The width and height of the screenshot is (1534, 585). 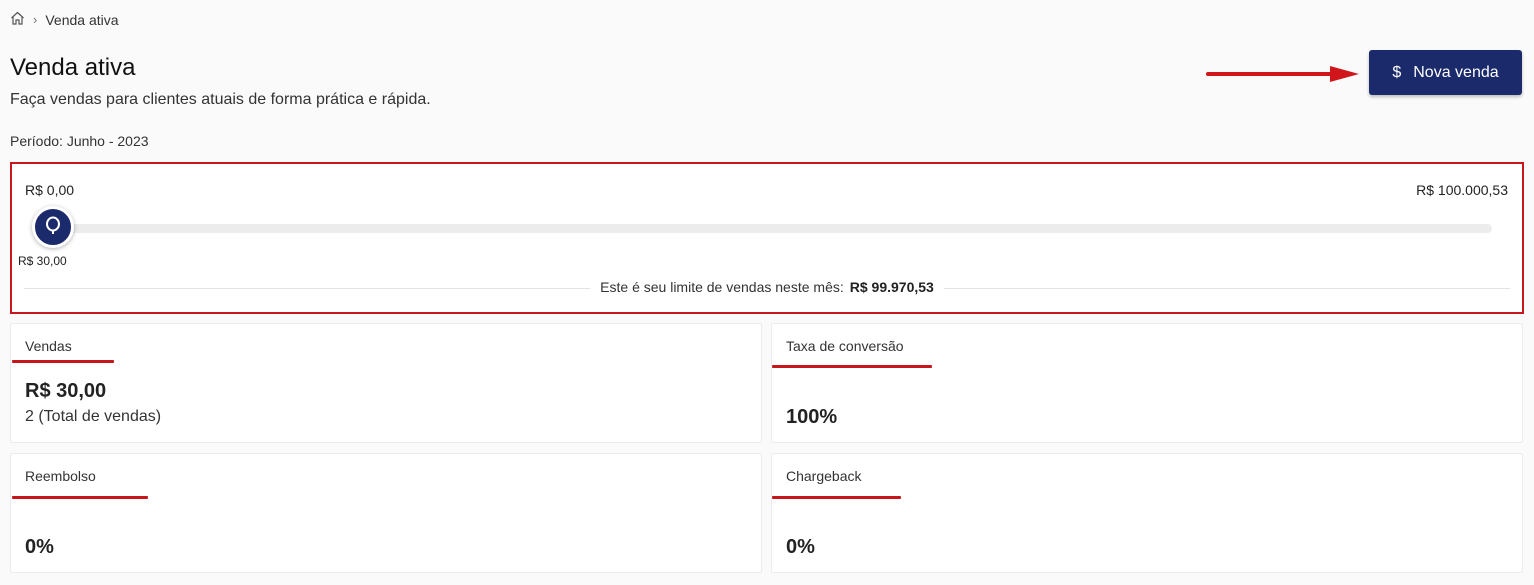 What do you see at coordinates (812, 417) in the screenshot?
I see `conversion-stat-value: 100%` at bounding box center [812, 417].